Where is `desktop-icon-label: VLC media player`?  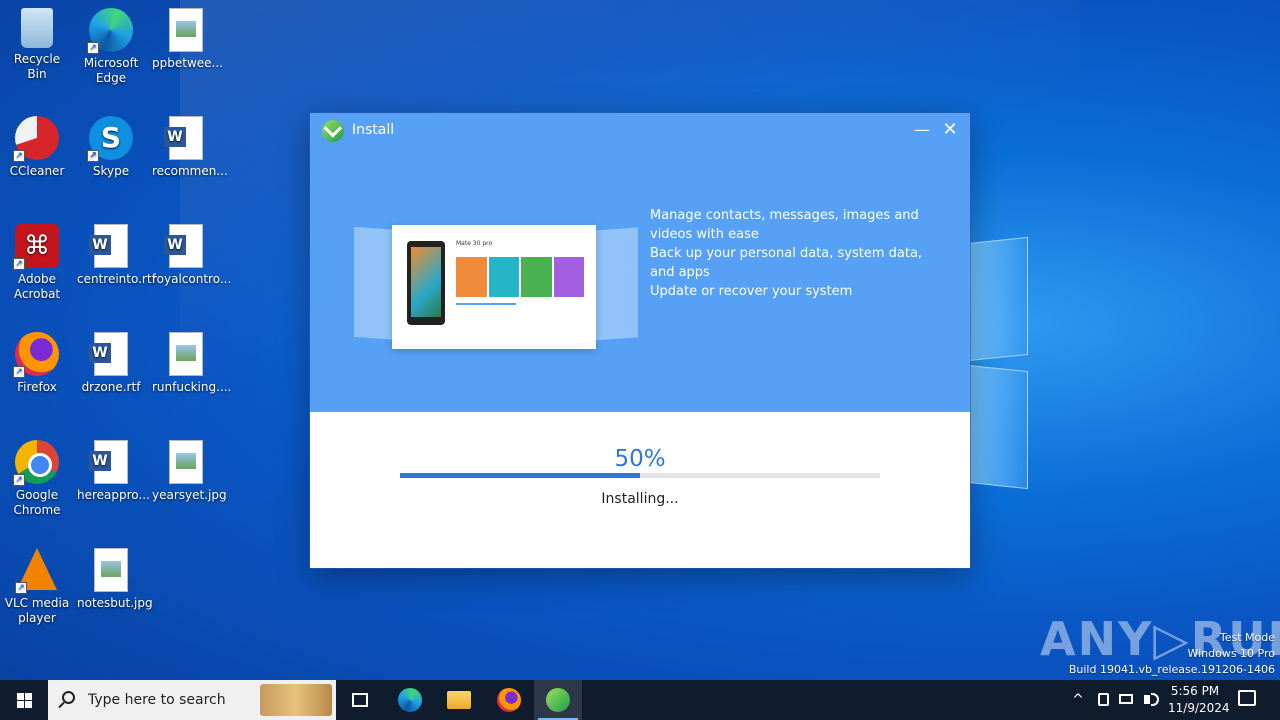
desktop-icon-label: VLC media player is located at coordinates (37, 610).